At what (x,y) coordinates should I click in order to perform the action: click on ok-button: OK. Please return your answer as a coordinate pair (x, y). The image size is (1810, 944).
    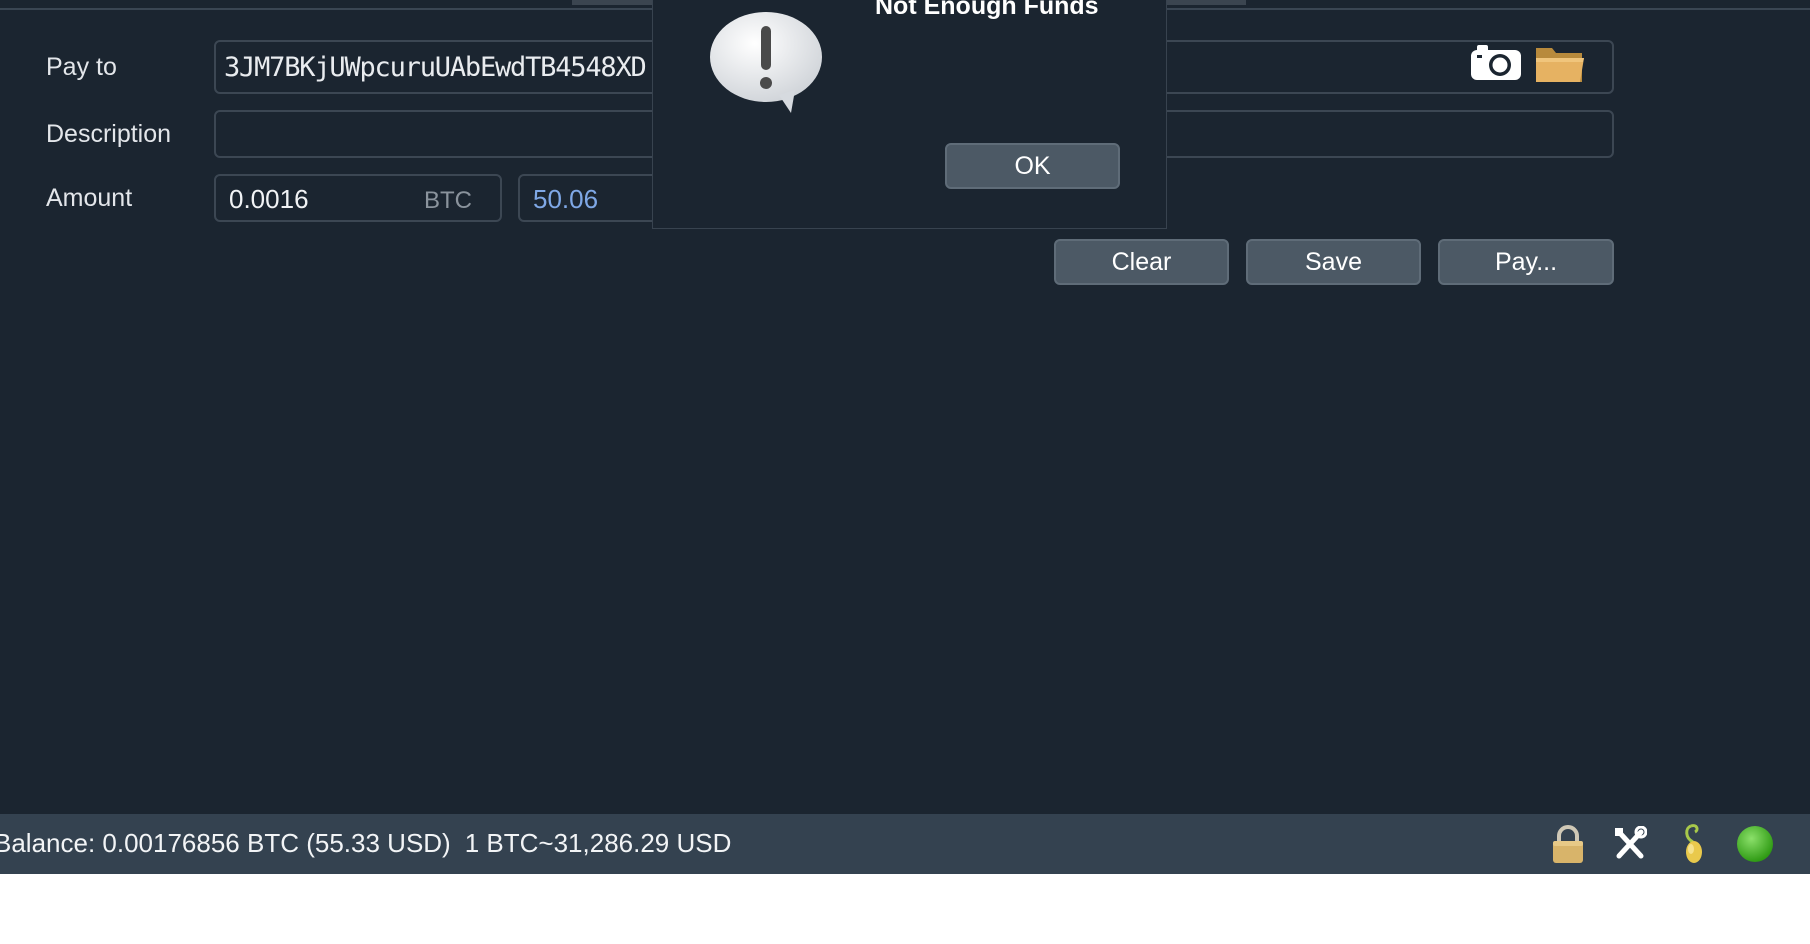
    Looking at the image, I should click on (1032, 166).